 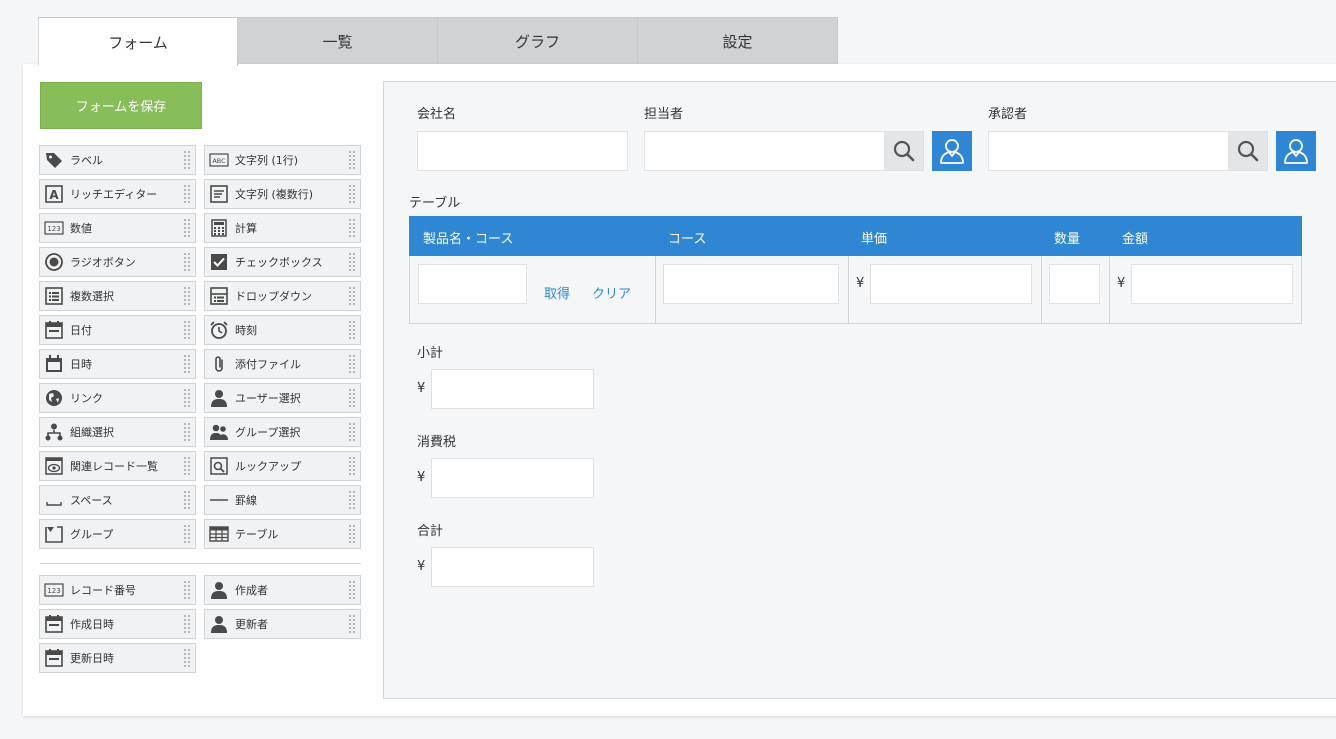 I want to click on palette-item-label: リッチエディター, so click(x=114, y=194).